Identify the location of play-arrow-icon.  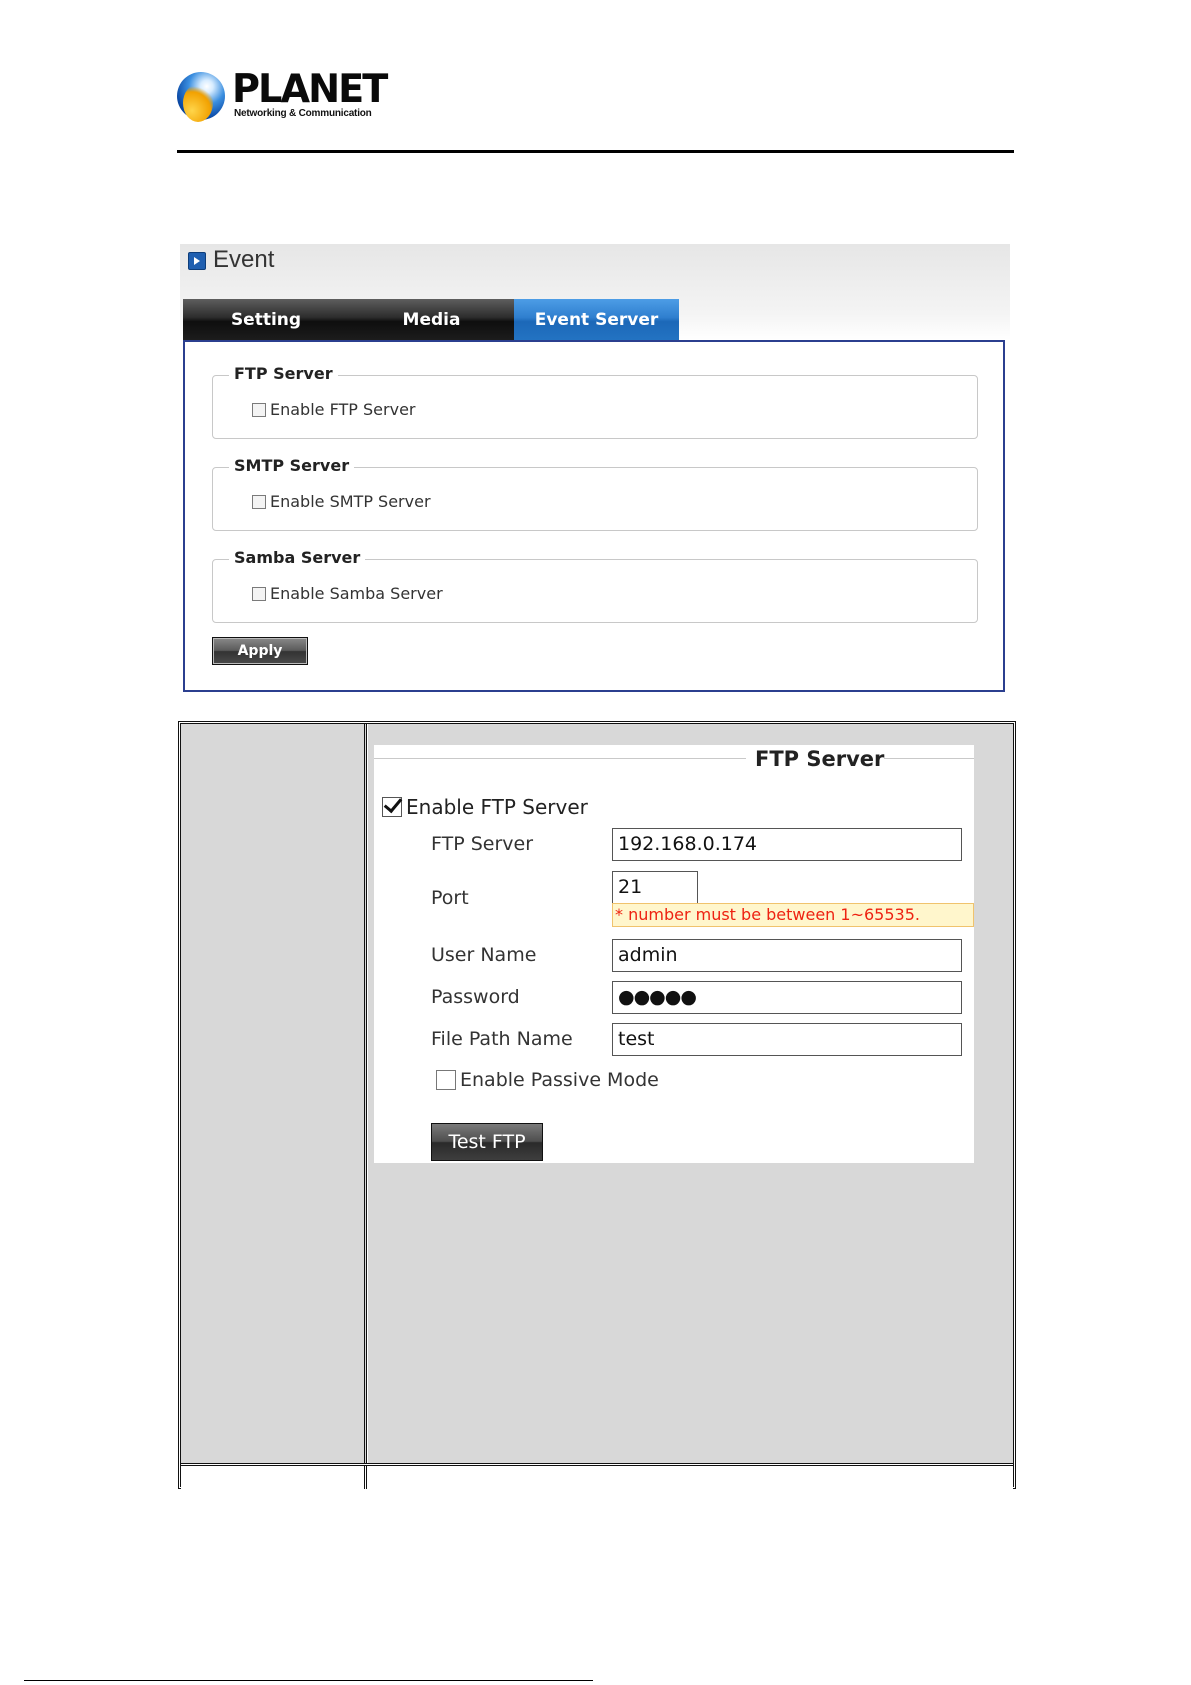
(197, 261).